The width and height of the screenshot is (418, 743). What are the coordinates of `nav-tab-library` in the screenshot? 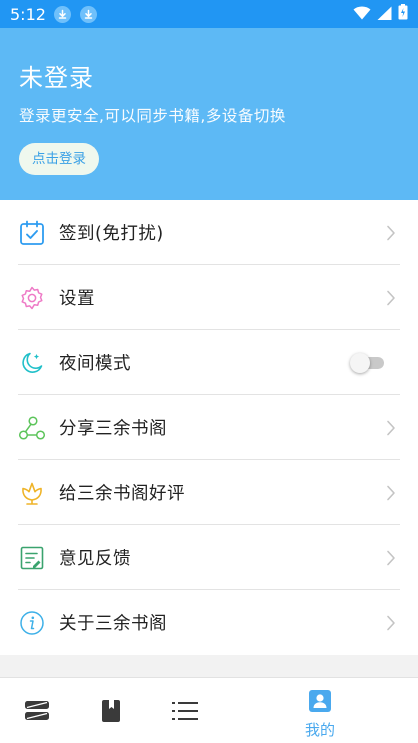 It's located at (111, 710).